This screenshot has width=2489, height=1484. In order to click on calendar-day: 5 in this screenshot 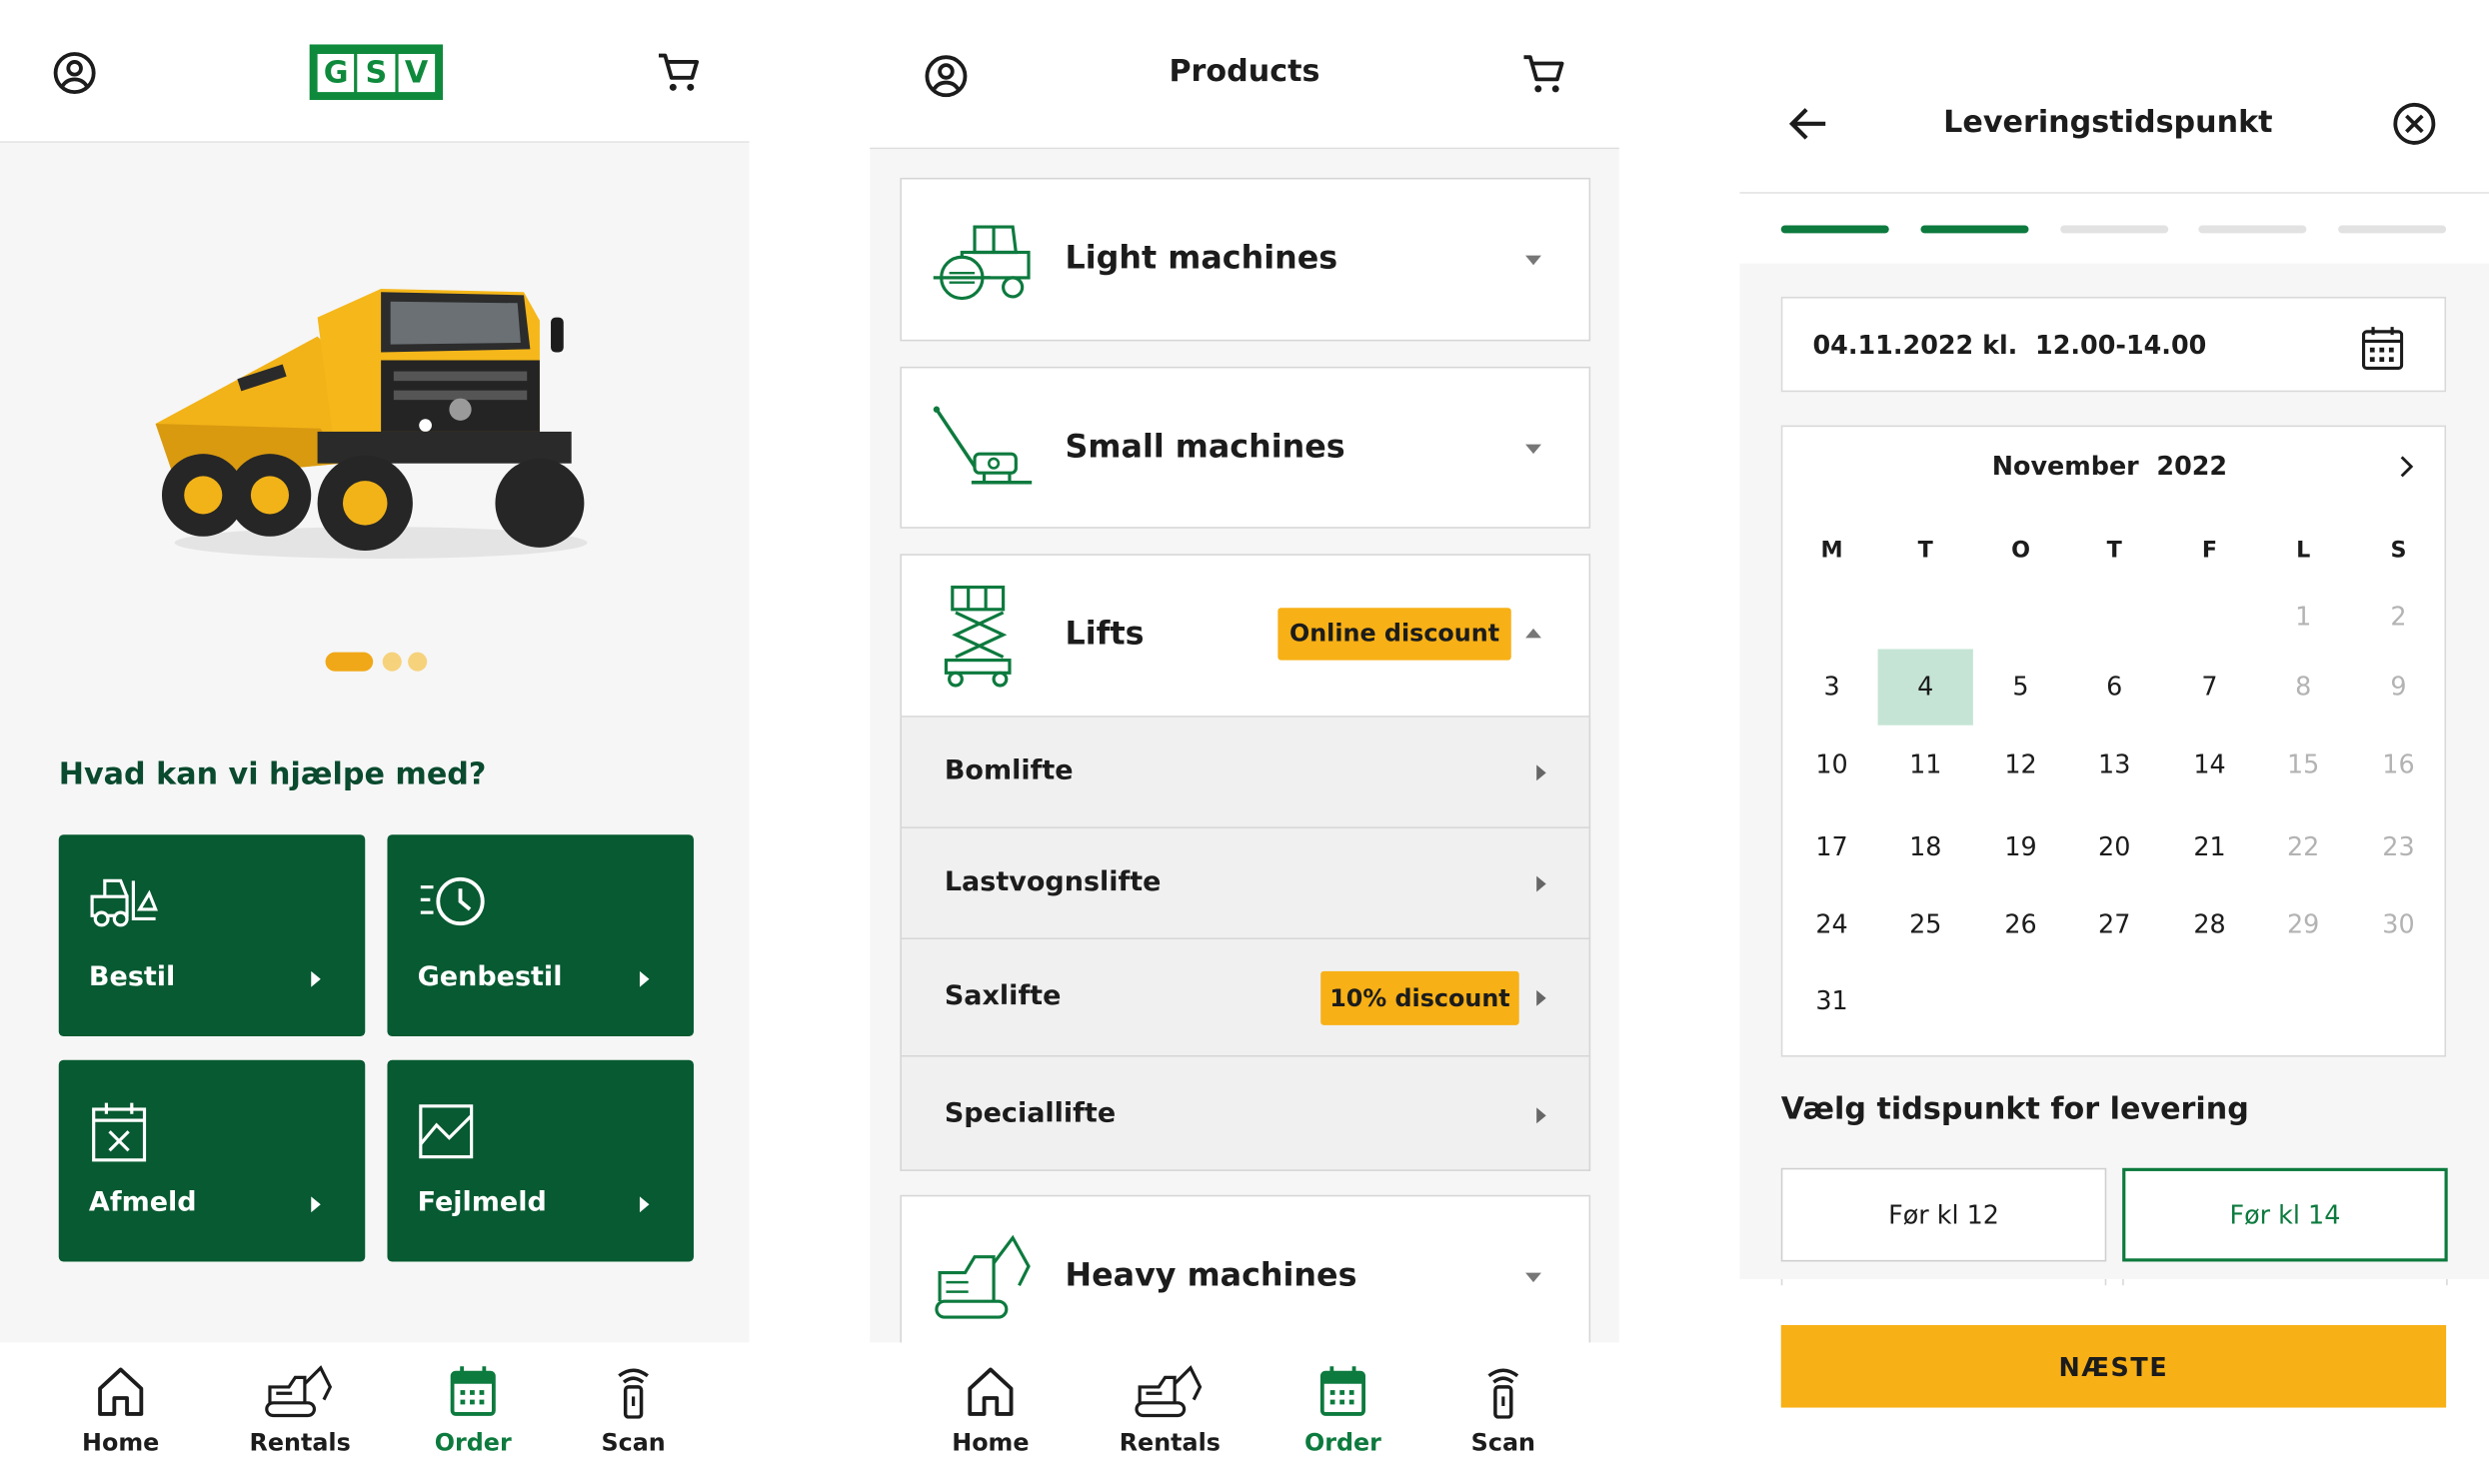, I will do `click(2021, 687)`.